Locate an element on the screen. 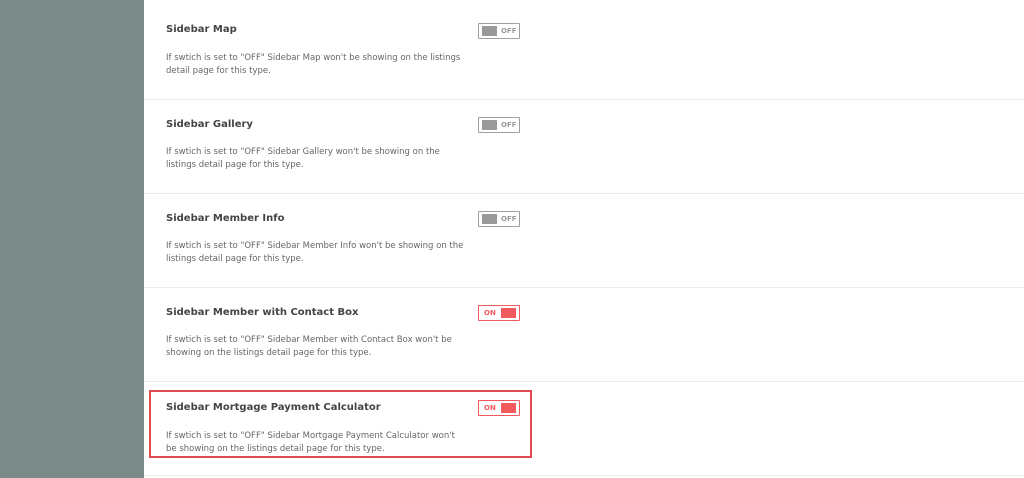 This screenshot has height=478, width=1024. sidebar-member-info-toggle: OFF is located at coordinates (499, 219).